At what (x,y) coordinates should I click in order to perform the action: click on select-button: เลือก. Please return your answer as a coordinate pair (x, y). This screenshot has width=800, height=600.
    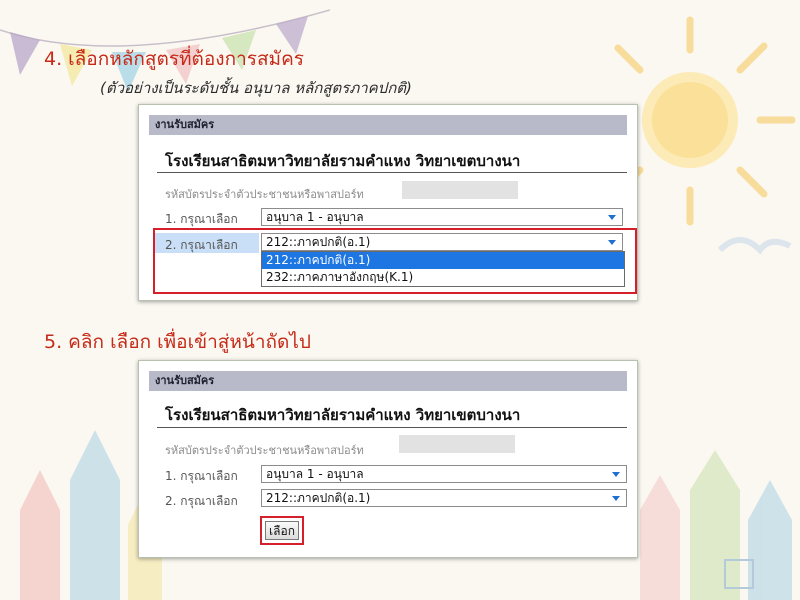
    Looking at the image, I should click on (282, 530).